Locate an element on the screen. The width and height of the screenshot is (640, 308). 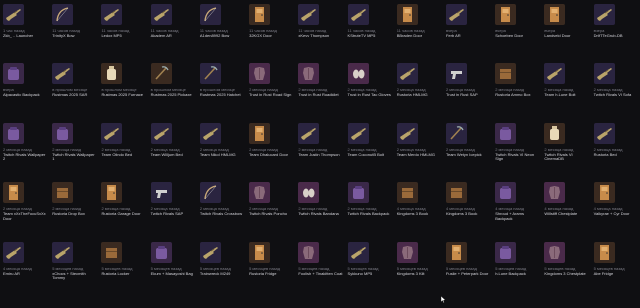
item-card: 2 месяца назад Team Justin Thompson is located at coordinates (319, 148).